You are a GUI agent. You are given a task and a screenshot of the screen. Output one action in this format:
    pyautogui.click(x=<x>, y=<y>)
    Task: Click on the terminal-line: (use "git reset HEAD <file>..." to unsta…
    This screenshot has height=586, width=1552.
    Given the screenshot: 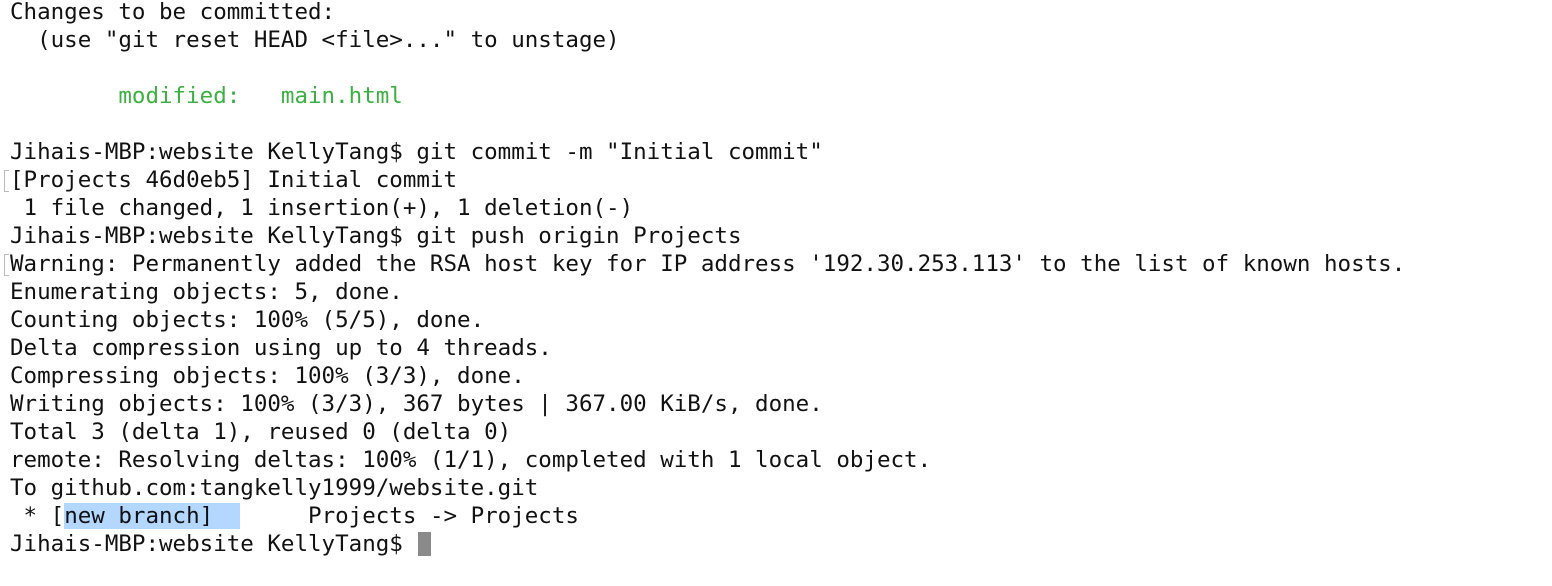 What is the action you would take?
    pyautogui.click(x=315, y=40)
    